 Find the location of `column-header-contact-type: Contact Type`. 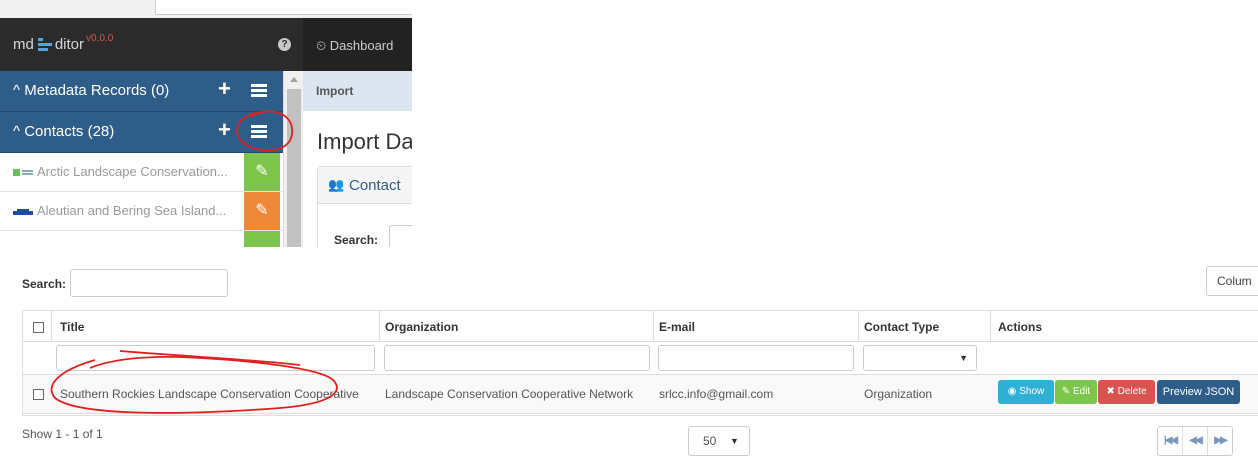

column-header-contact-type: Contact Type is located at coordinates (901, 327).